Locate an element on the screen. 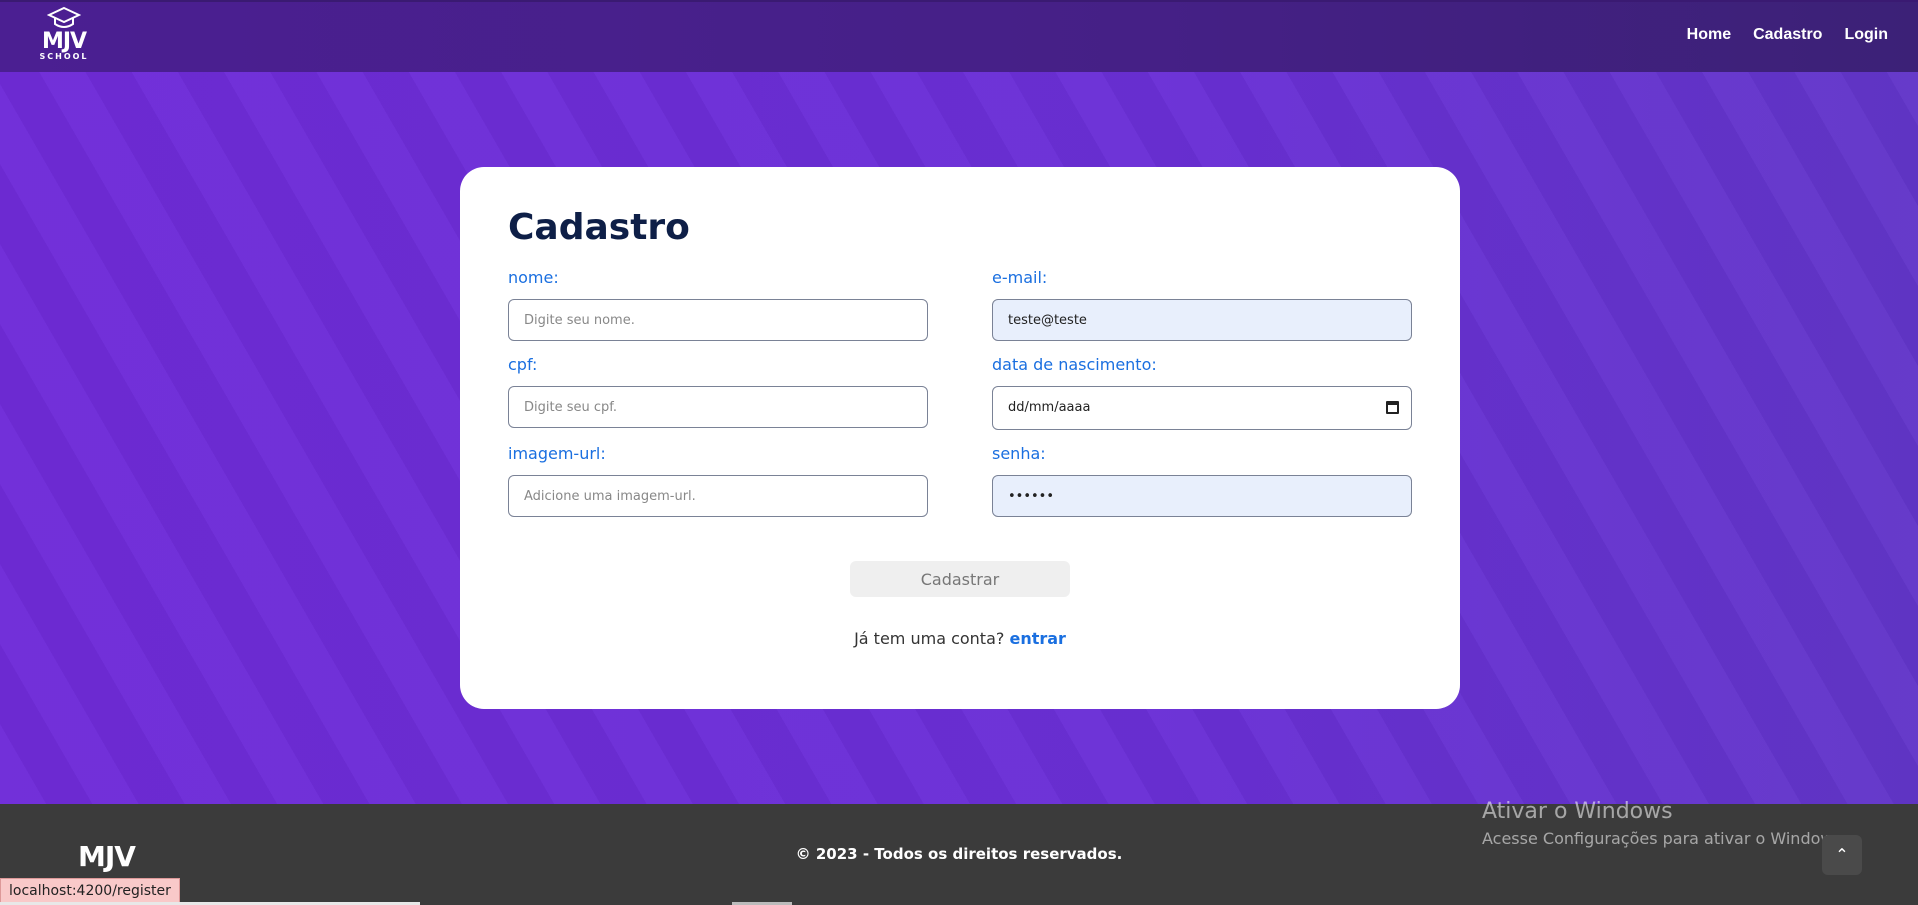 The height and width of the screenshot is (905, 1918). login-prompt: Já tem uma conta? entrar is located at coordinates (960, 638).